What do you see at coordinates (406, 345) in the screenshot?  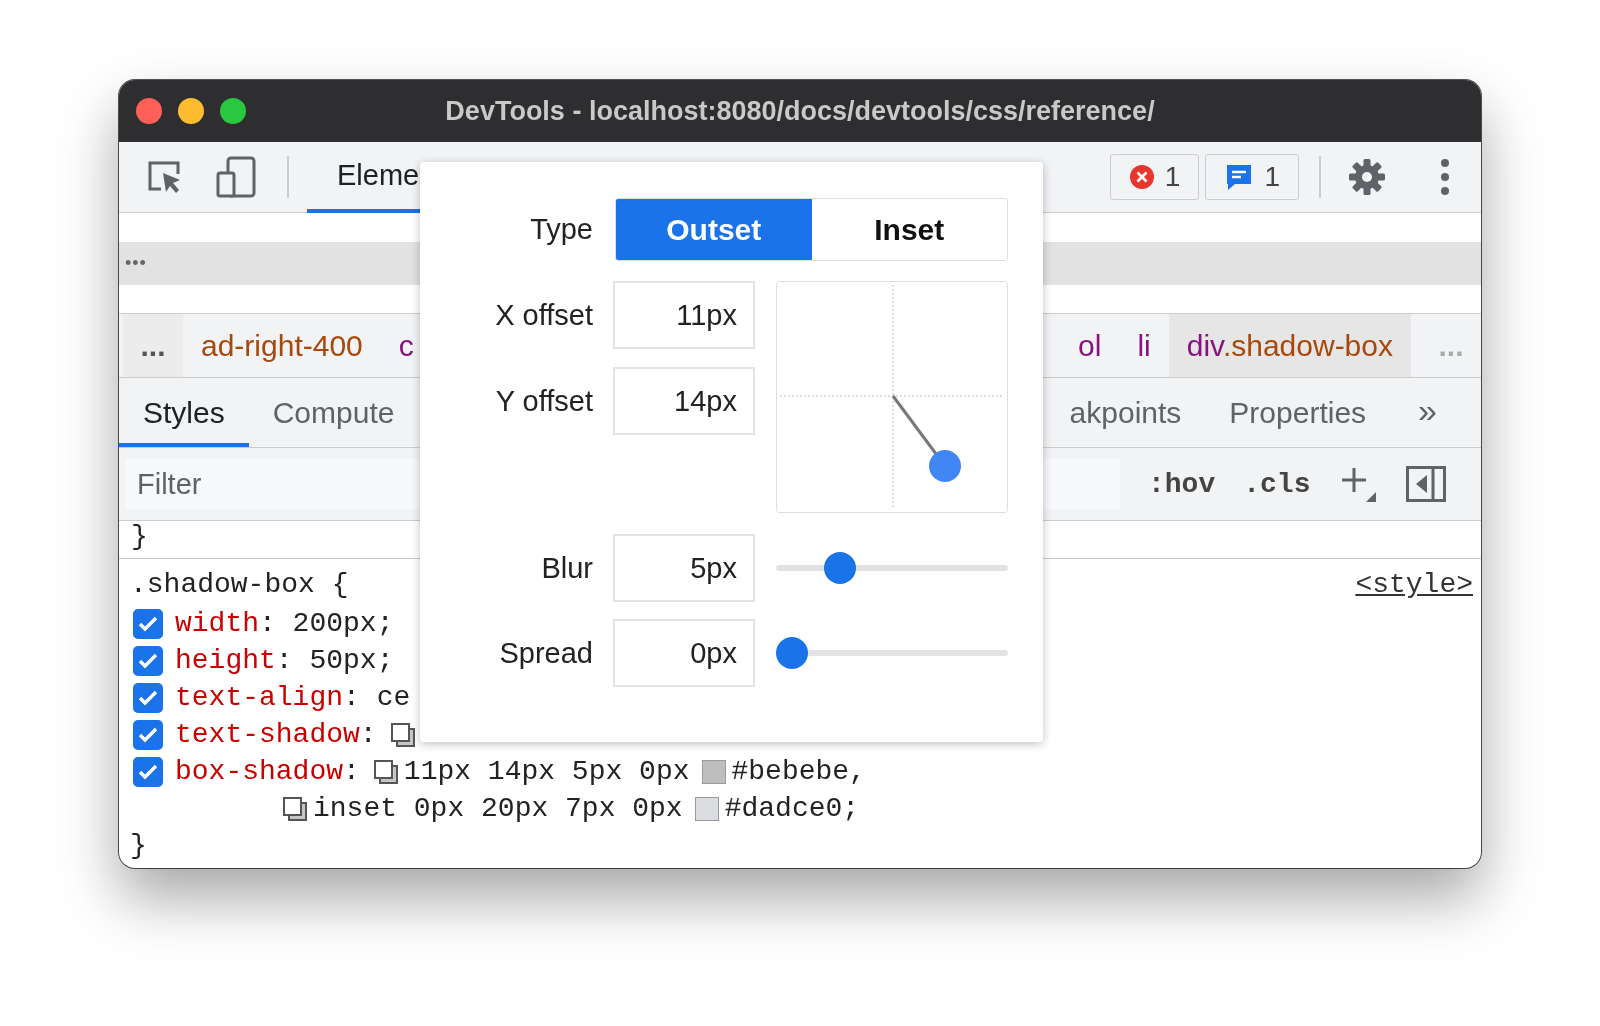 I see `breadcrumb: c` at bounding box center [406, 345].